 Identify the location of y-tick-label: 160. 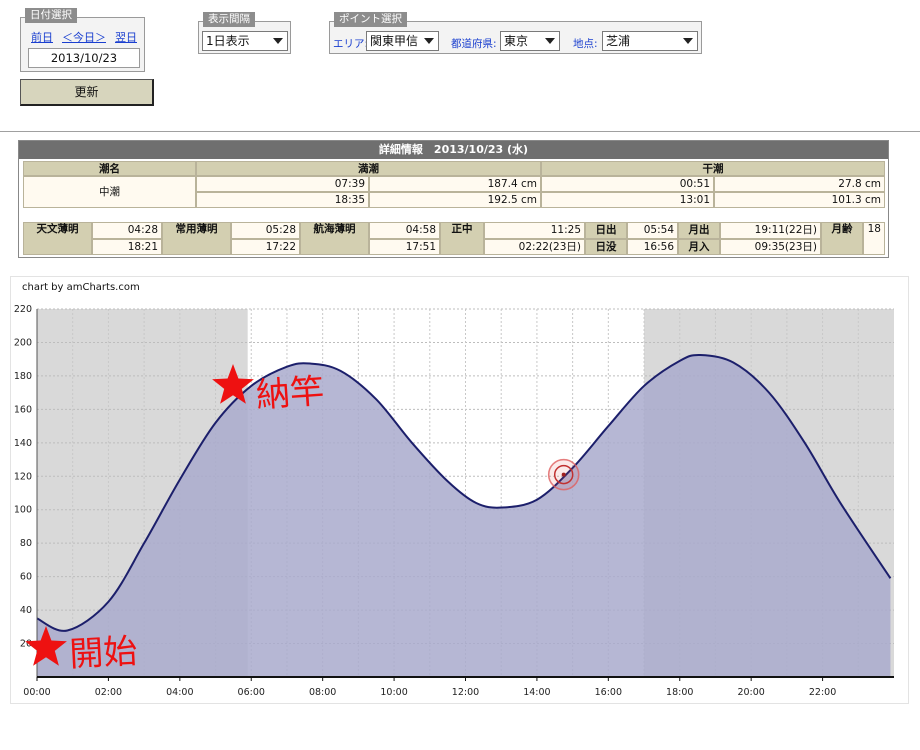
(23, 409).